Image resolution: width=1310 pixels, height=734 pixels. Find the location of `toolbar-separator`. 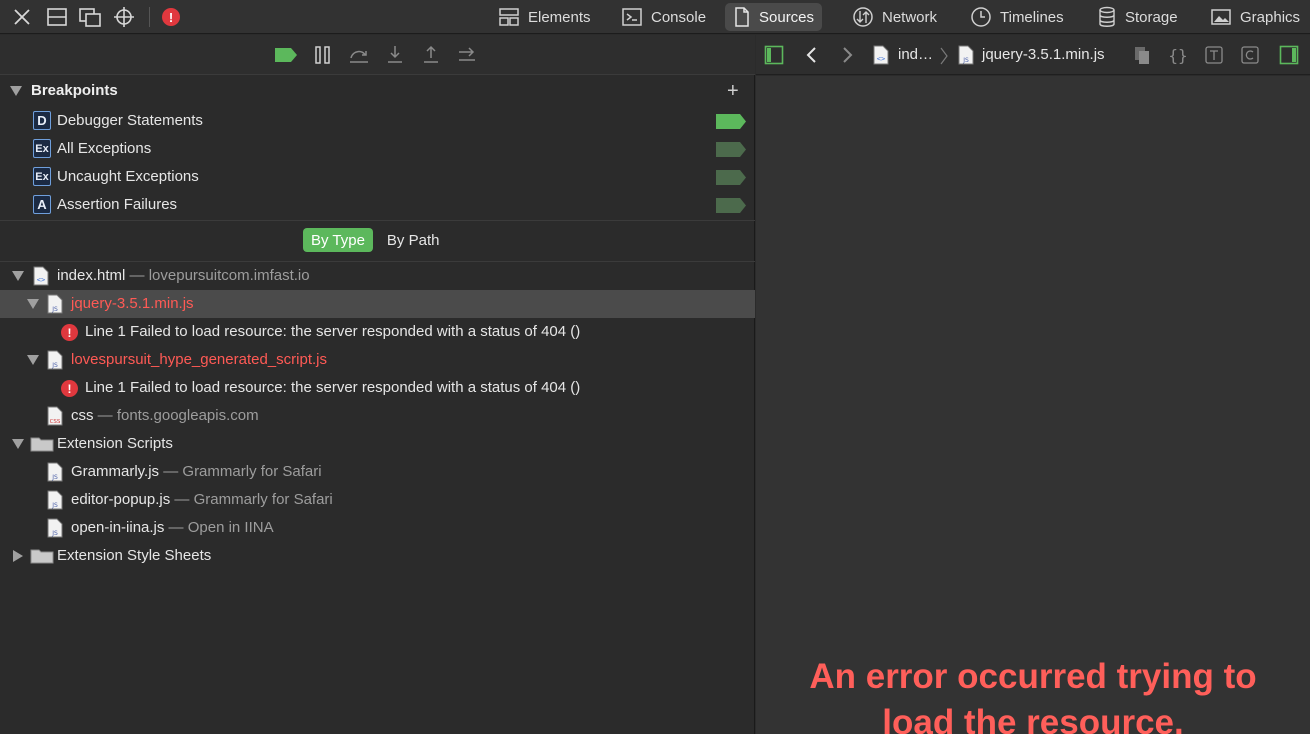

toolbar-separator is located at coordinates (149, 17).